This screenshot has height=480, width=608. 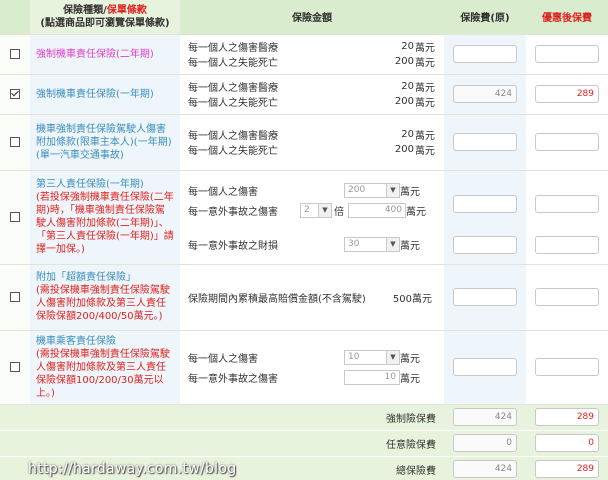 I want to click on product-link: 第三人責任保險(一年期), so click(x=90, y=184).